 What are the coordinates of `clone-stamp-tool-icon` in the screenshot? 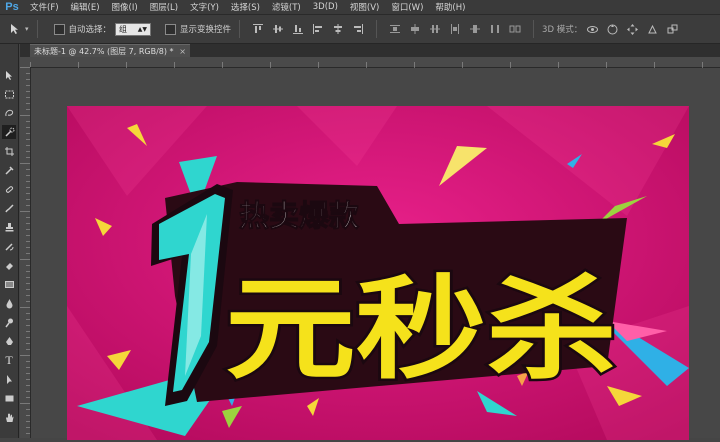 It's located at (9, 227).